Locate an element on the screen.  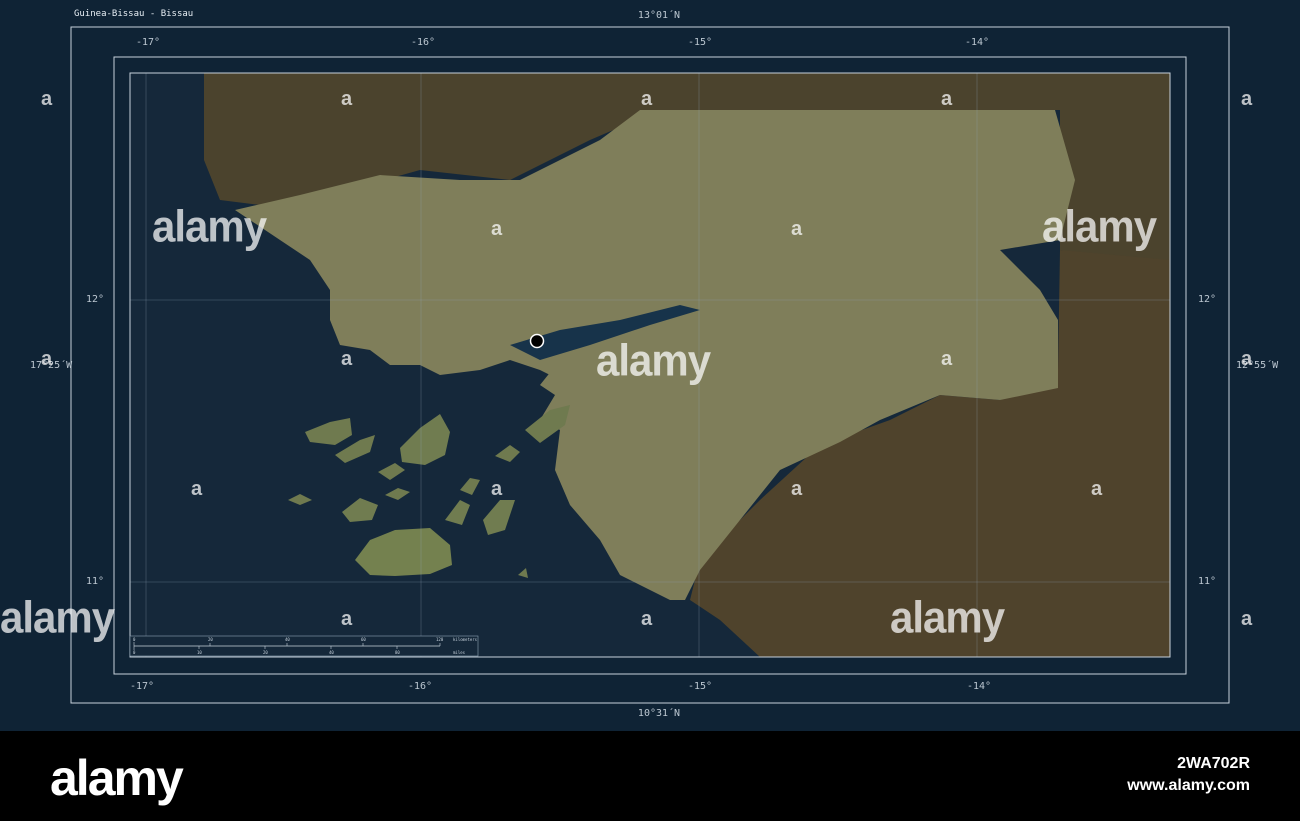
scale-km-40: 40 is located at coordinates (287, 639).